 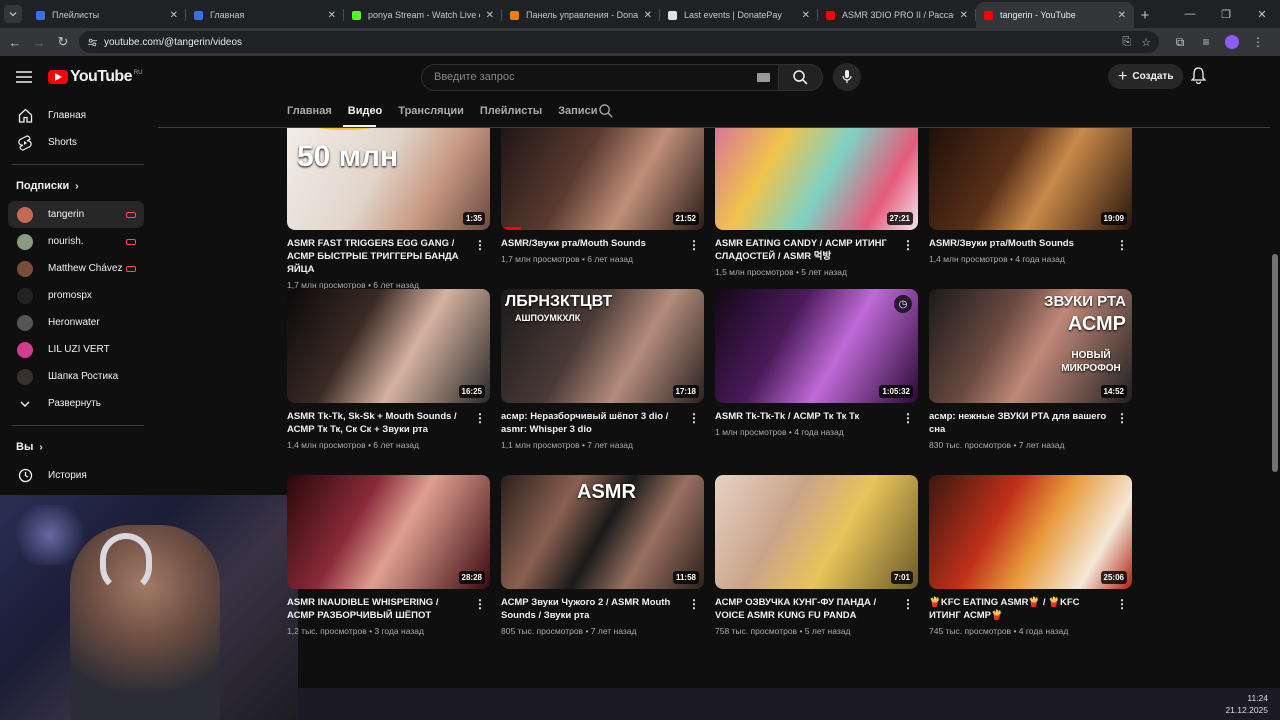 What do you see at coordinates (76, 268) in the screenshot?
I see `subscription-item: Matthew Chávez` at bounding box center [76, 268].